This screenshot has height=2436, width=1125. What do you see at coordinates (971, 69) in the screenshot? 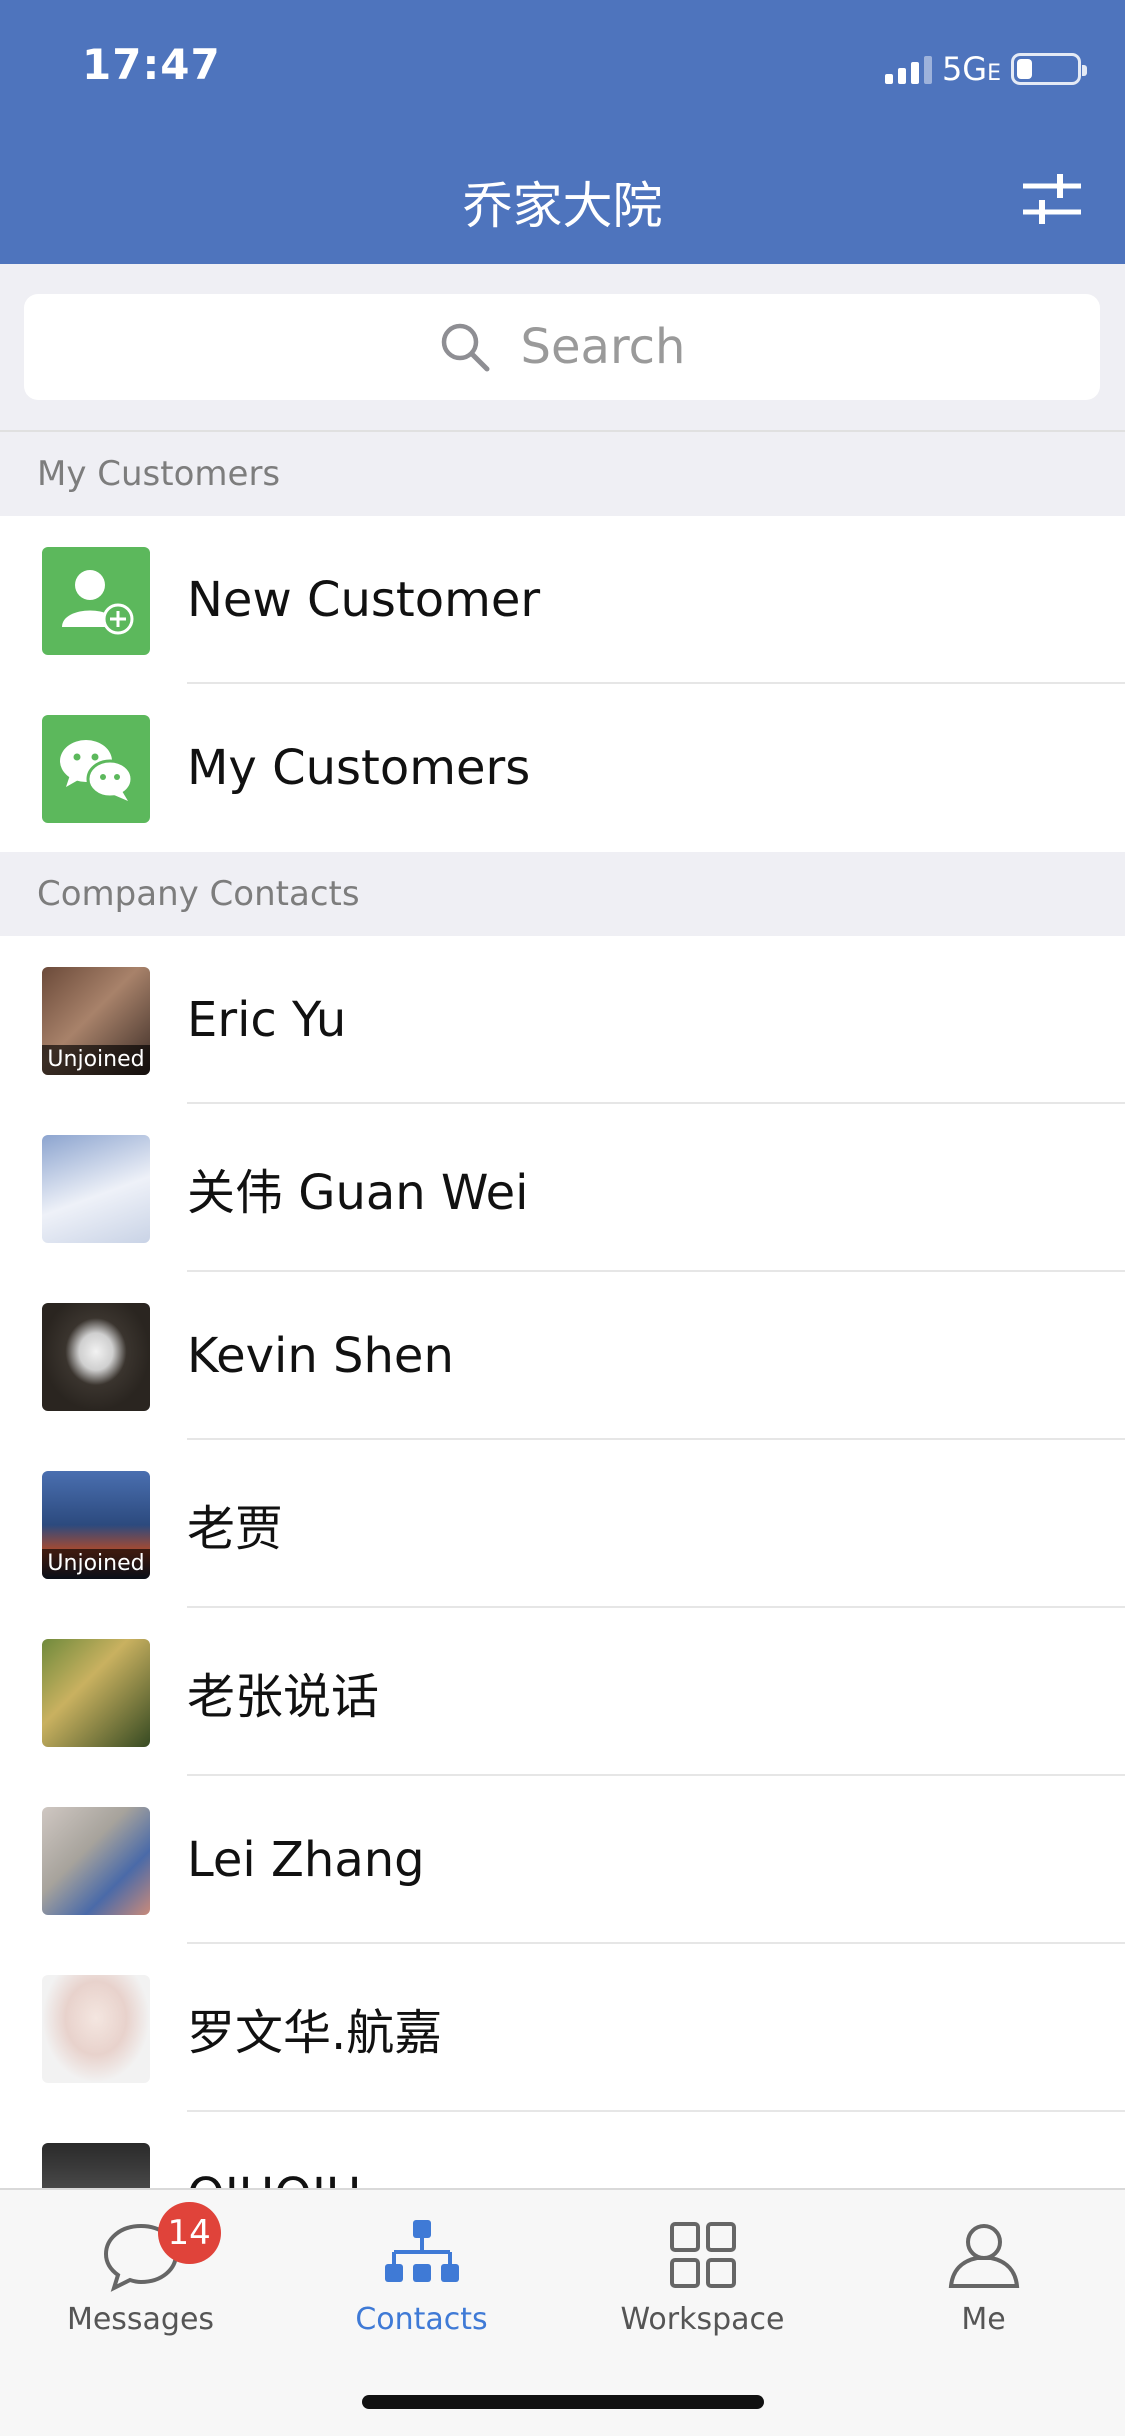
I see `network-label: 5GE` at bounding box center [971, 69].